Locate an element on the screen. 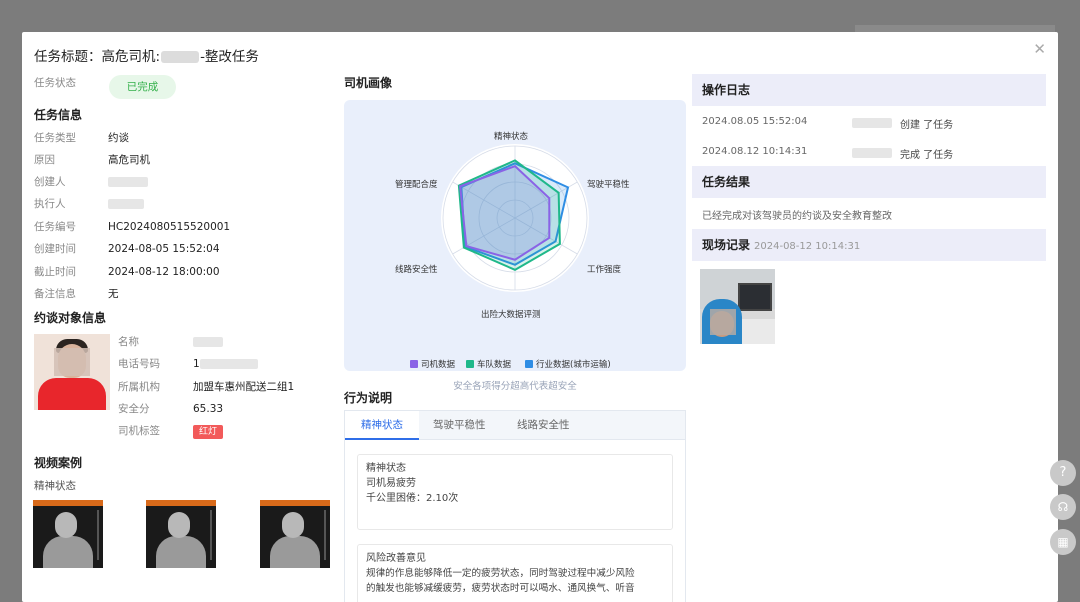  task-info-heading: 任务信息 is located at coordinates (58, 115).